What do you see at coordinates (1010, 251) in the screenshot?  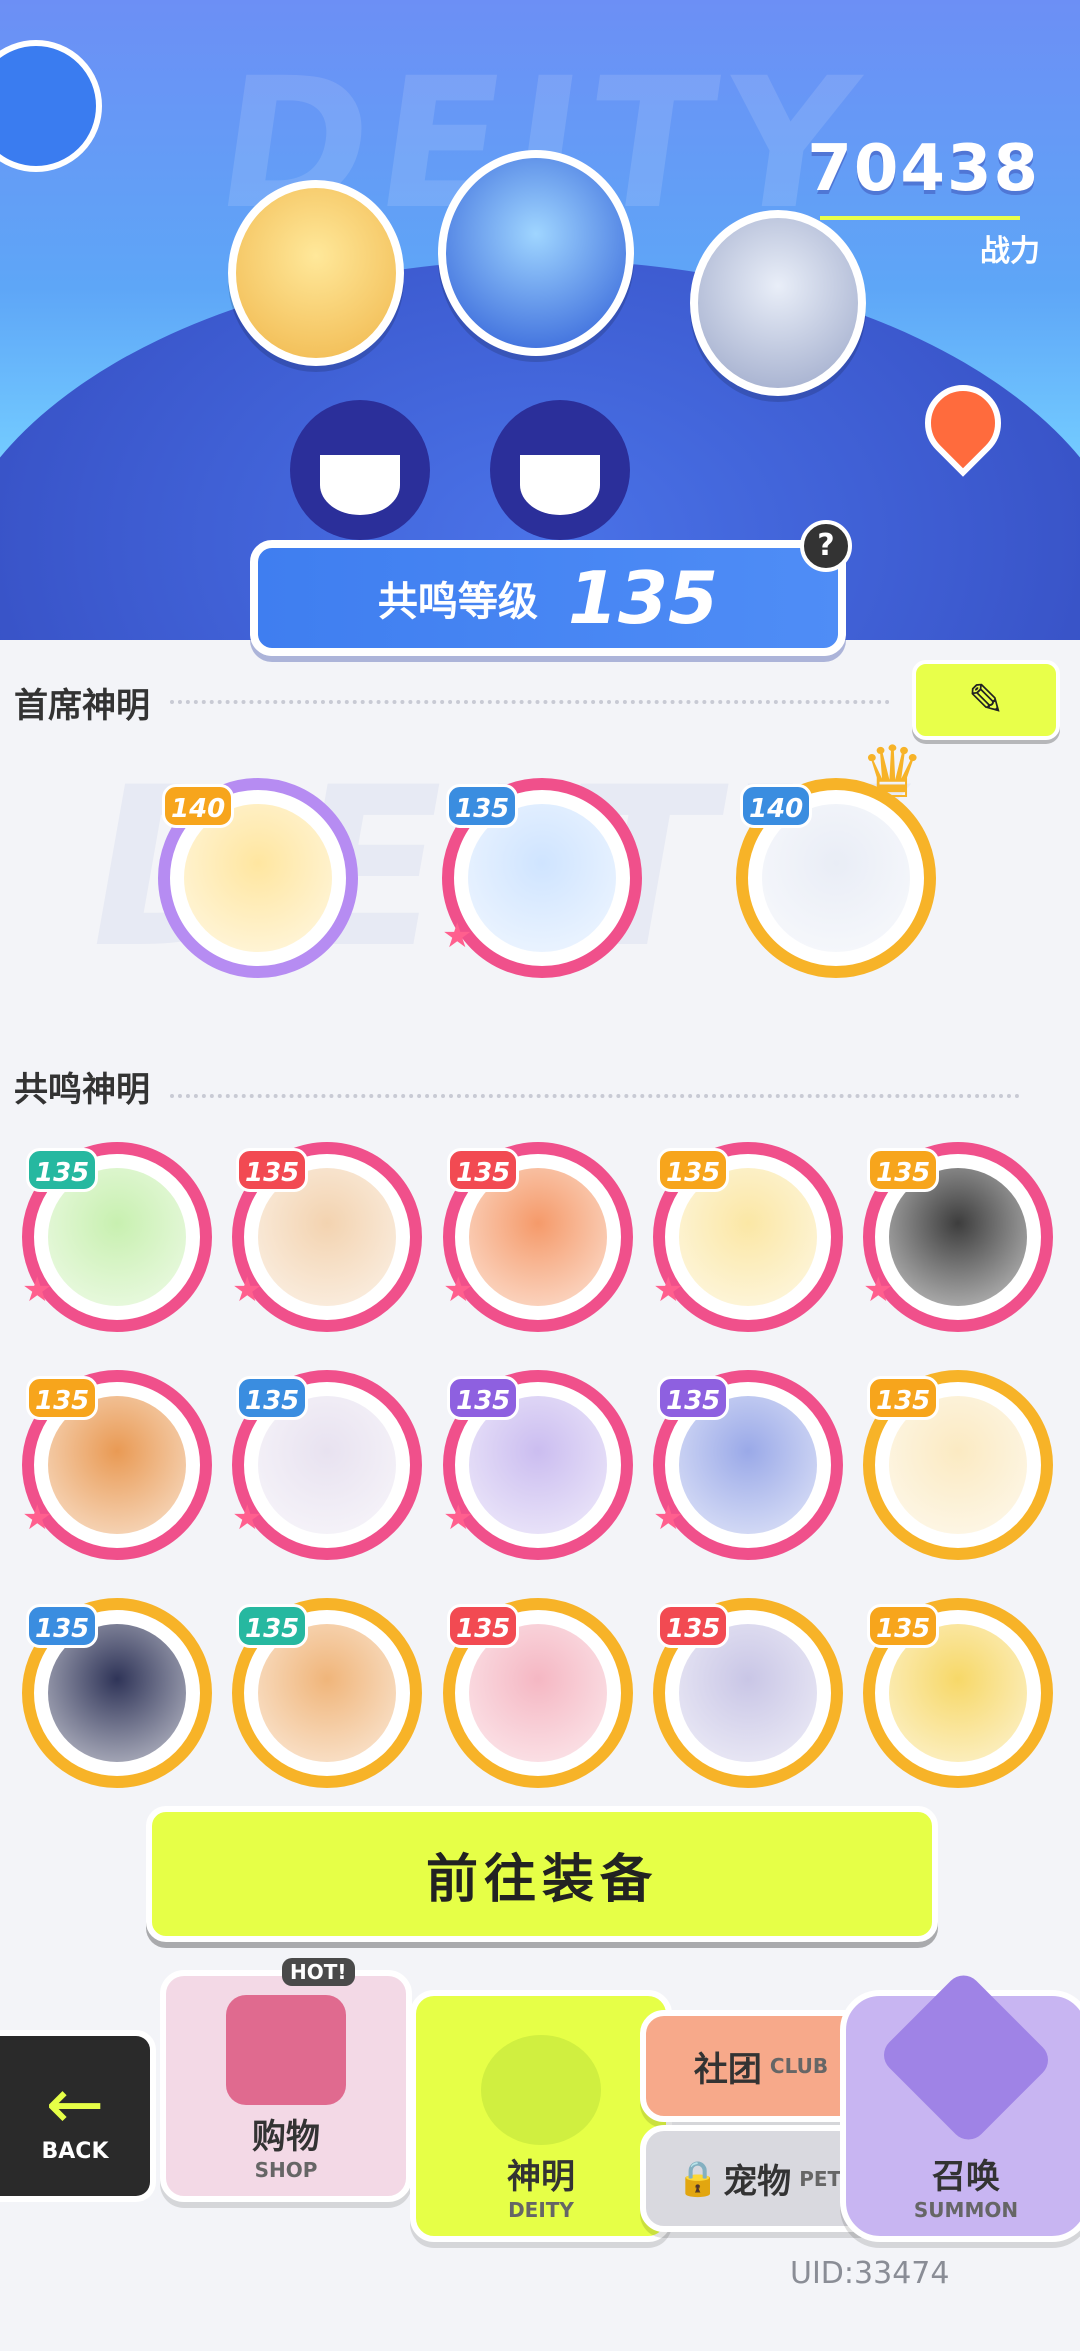 I see `combat-power-label: 战力` at bounding box center [1010, 251].